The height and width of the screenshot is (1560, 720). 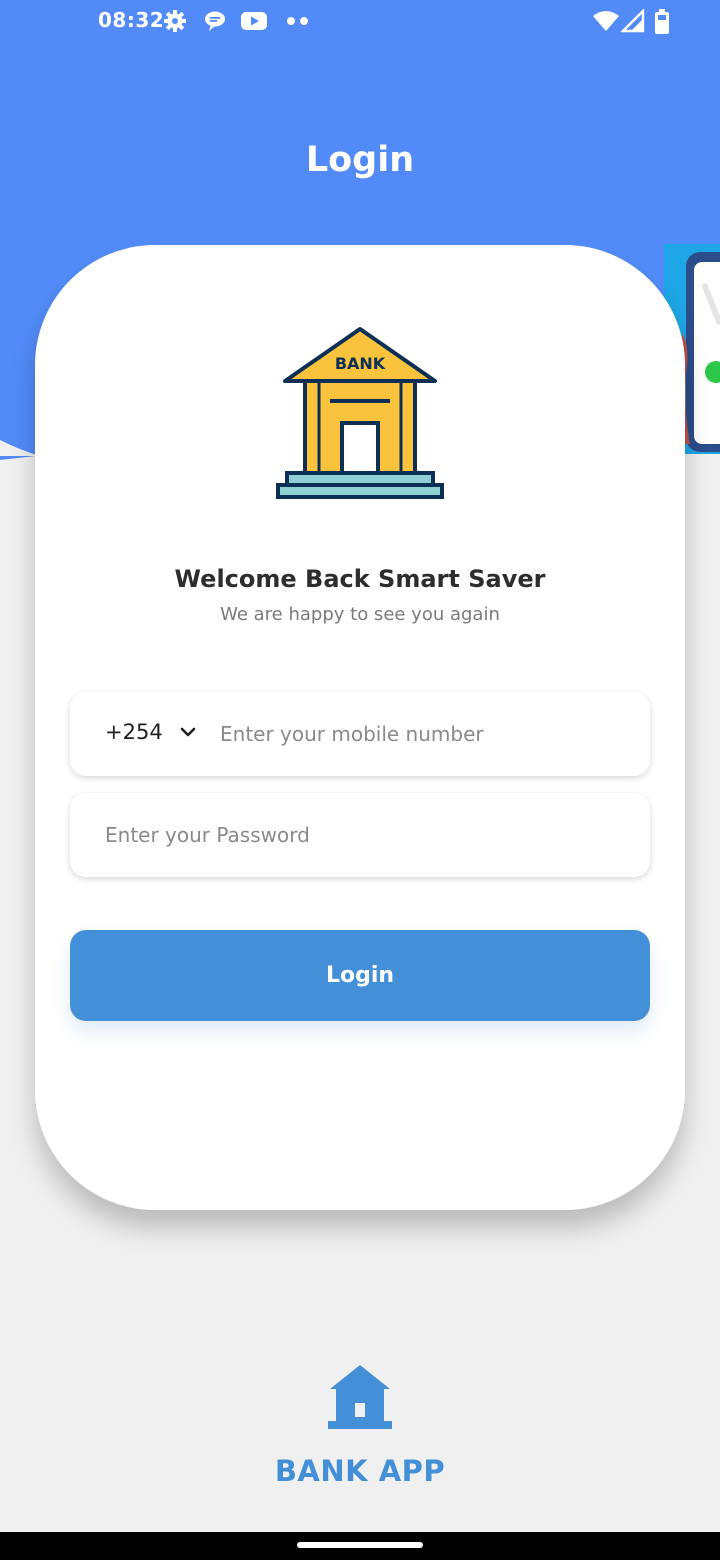 I want to click on chevron-down-icon, so click(x=188, y=732).